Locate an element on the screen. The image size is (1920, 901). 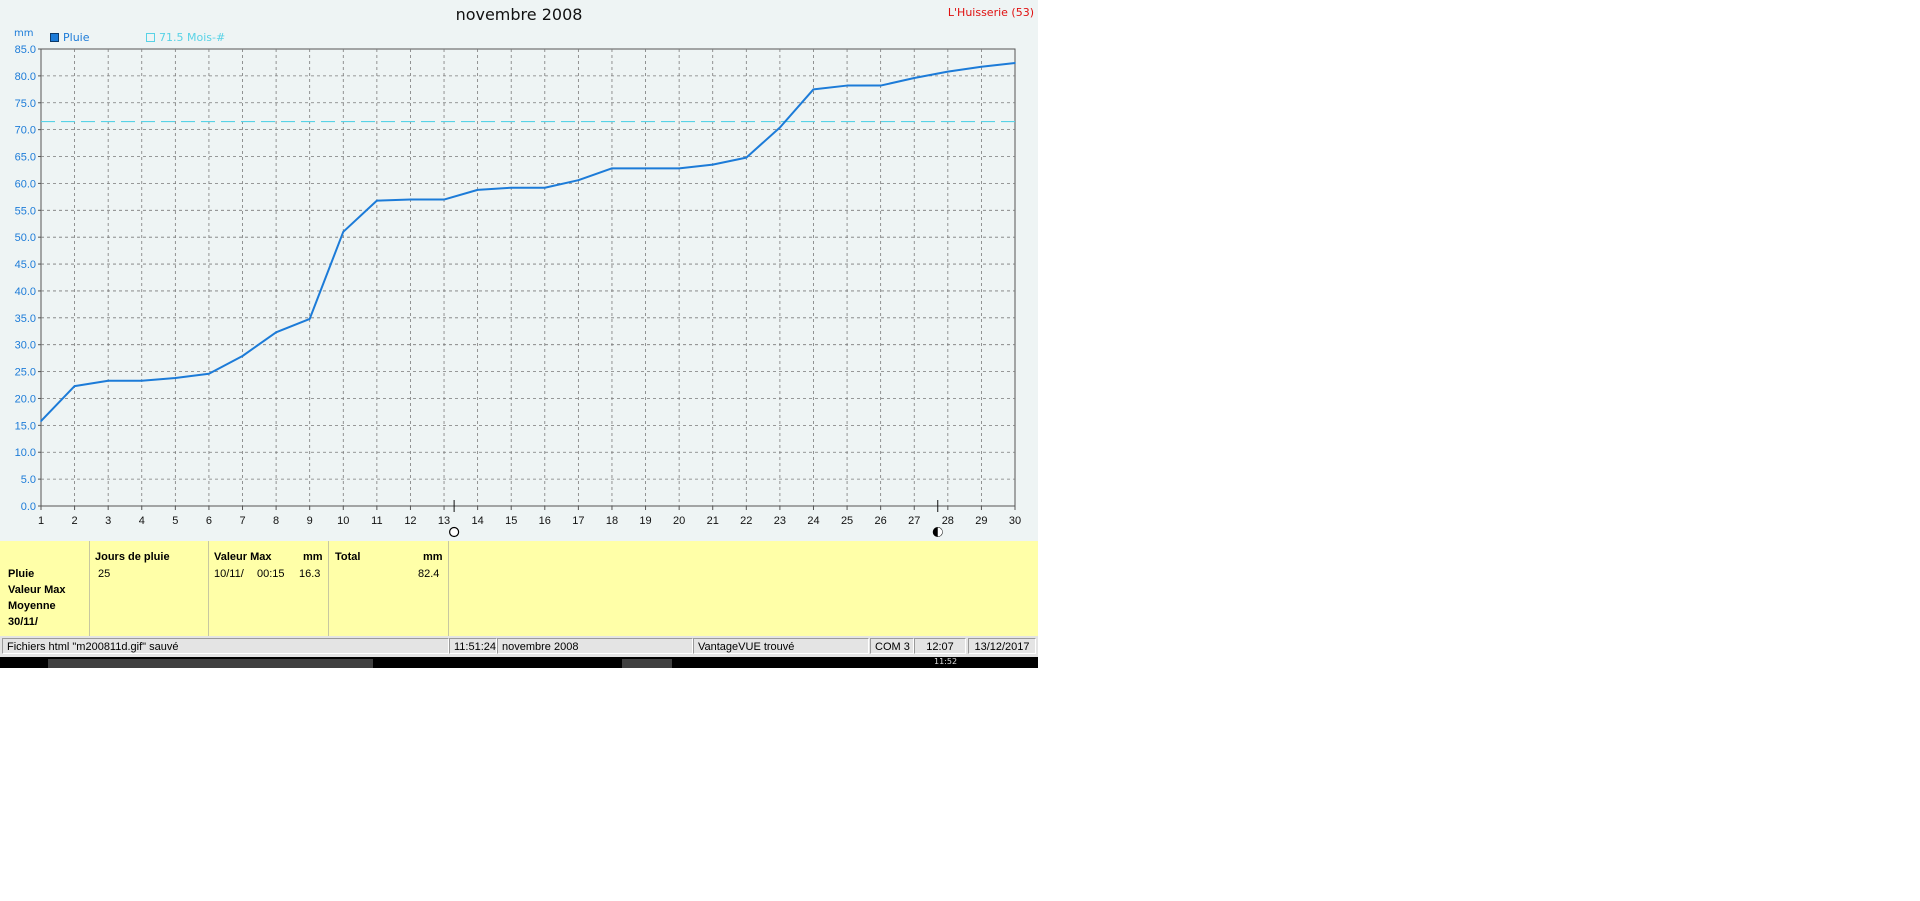
max-value-unit: mm is located at coordinates (313, 557).